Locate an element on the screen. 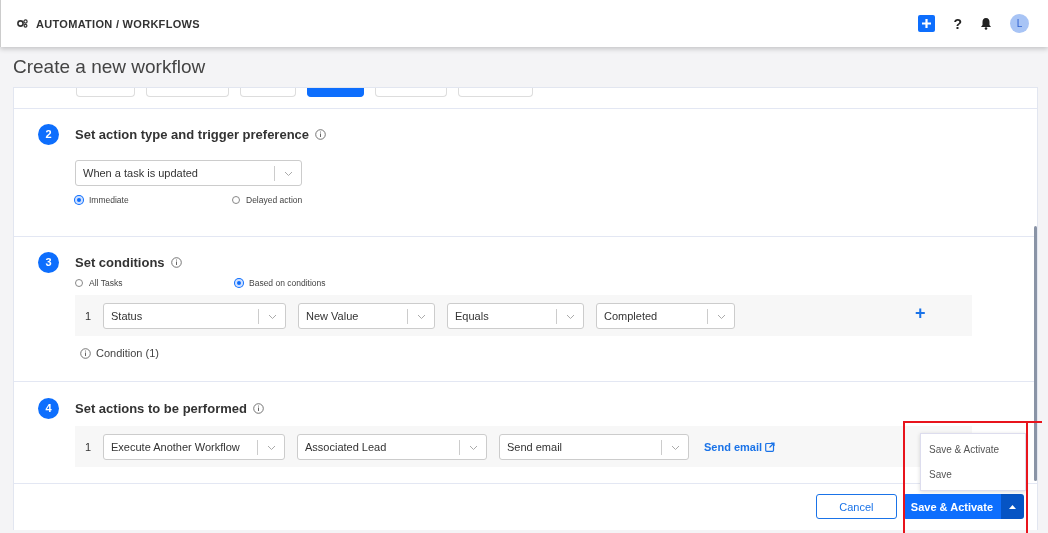 The image size is (1048, 533). scrollbar is located at coordinates (1035, 353).